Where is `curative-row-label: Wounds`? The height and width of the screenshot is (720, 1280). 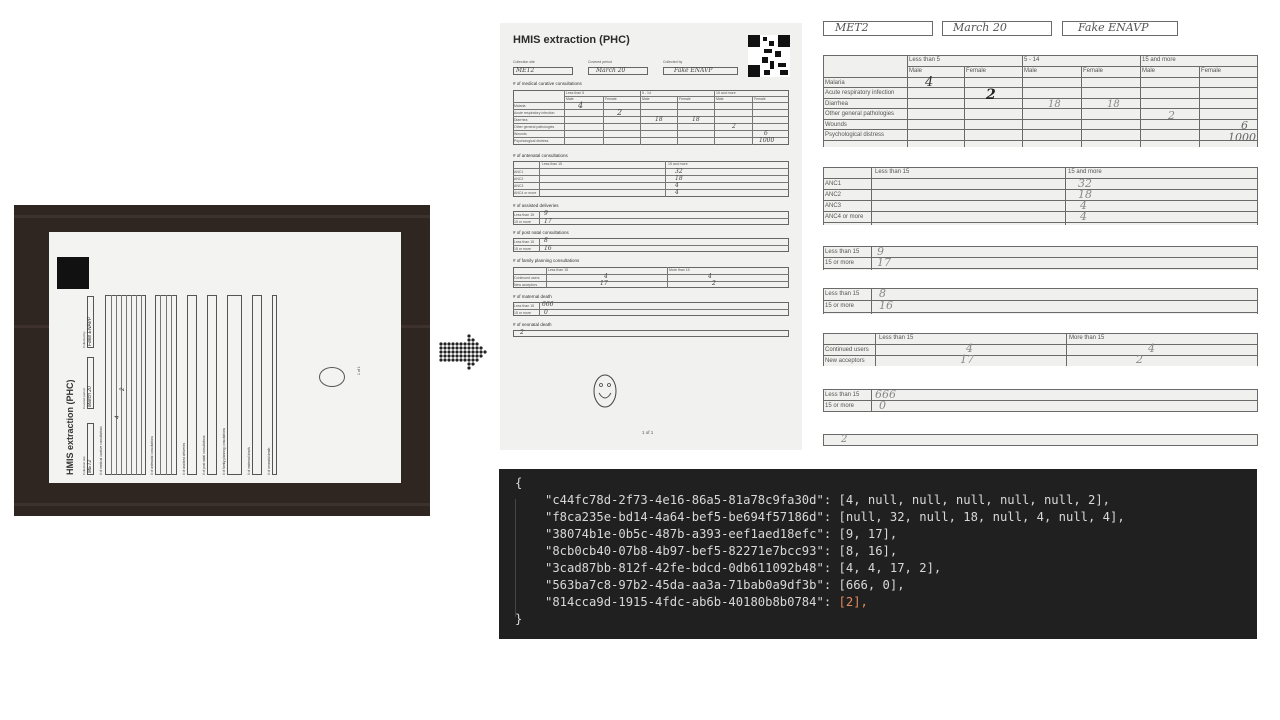 curative-row-label: Wounds is located at coordinates (520, 134).